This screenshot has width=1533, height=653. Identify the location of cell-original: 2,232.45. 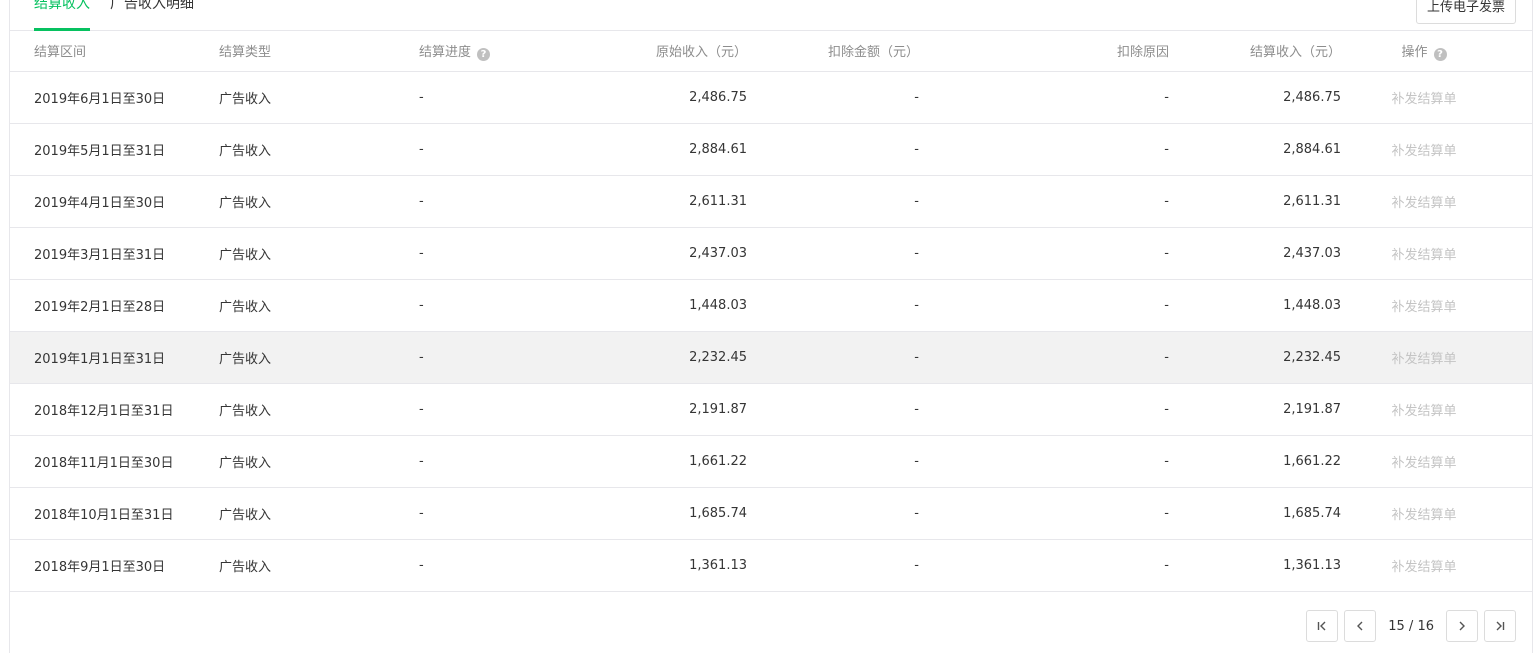
(658, 357).